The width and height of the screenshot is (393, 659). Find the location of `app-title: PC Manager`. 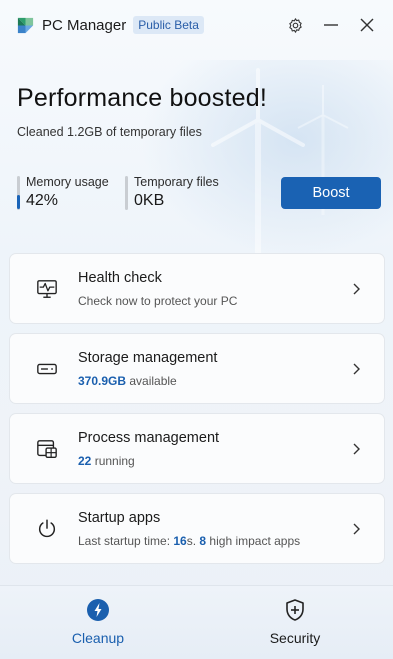

app-title: PC Manager is located at coordinates (84, 25).